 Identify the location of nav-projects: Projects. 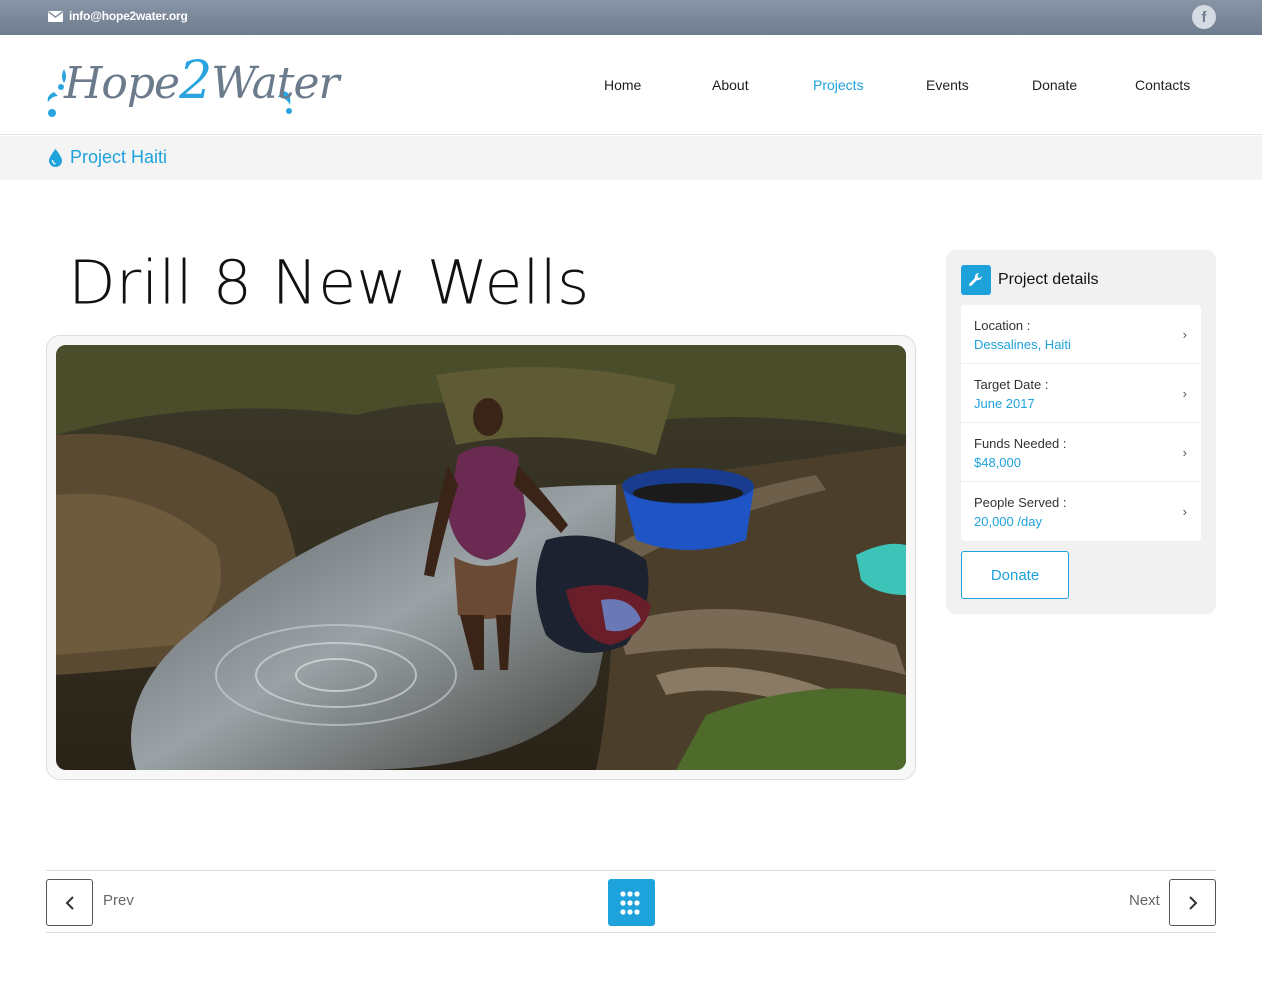
(838, 85).